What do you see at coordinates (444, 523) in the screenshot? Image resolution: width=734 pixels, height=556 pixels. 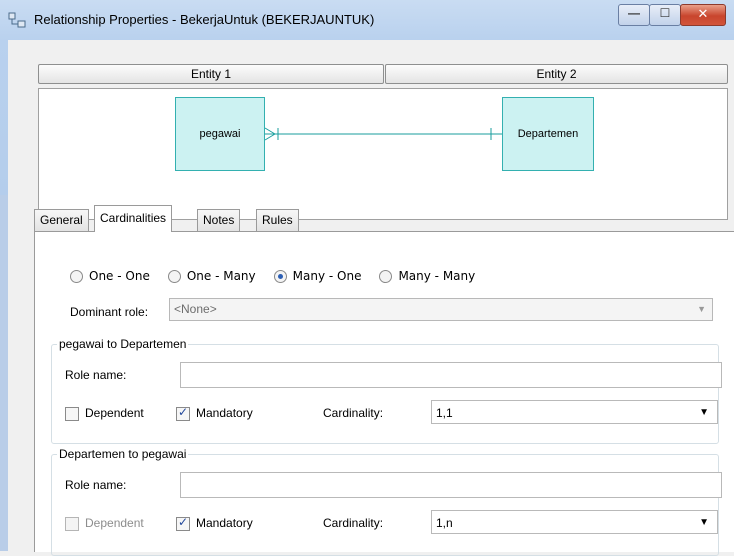 I see `cardinality-value: 1,n` at bounding box center [444, 523].